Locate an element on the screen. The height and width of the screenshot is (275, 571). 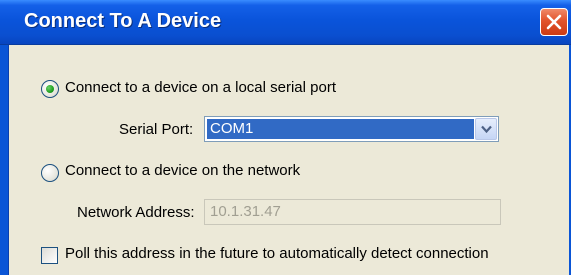
poll-address-checkbox is located at coordinates (49, 255).